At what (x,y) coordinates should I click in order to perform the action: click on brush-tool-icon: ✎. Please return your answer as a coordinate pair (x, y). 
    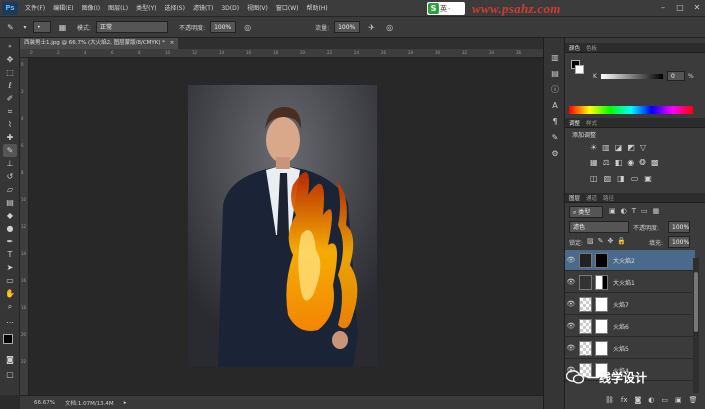
    Looking at the image, I should click on (10, 150).